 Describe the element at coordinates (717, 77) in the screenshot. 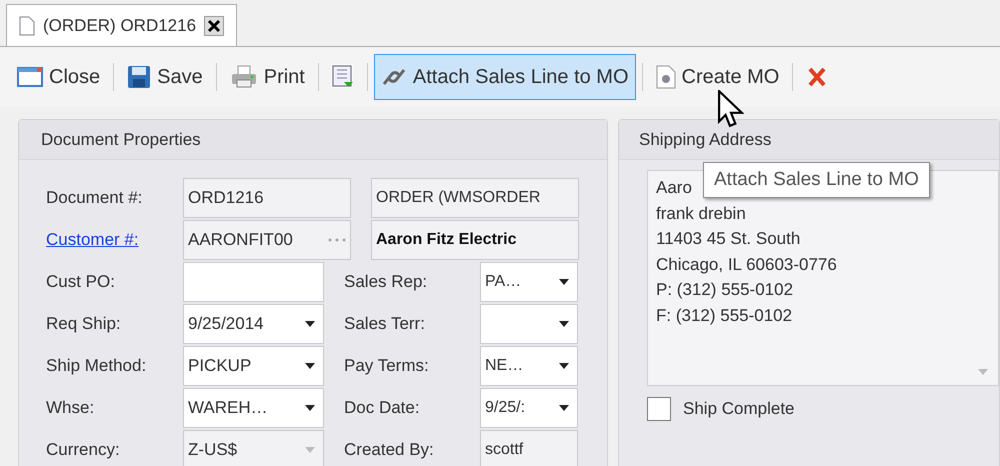

I see `toolbar-button: Create MO` at that location.